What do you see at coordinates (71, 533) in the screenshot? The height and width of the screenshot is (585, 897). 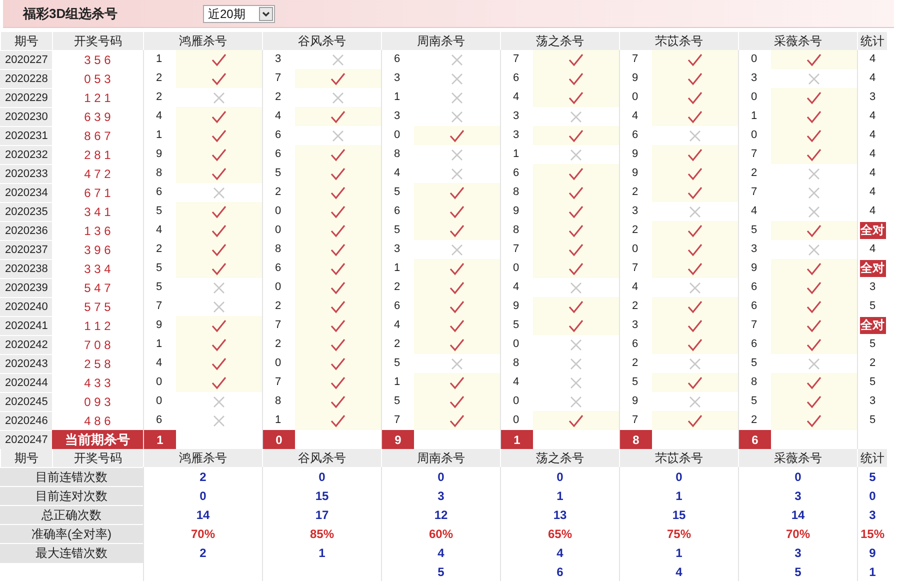 I see `table-cell: 准确率(全对率)` at bounding box center [71, 533].